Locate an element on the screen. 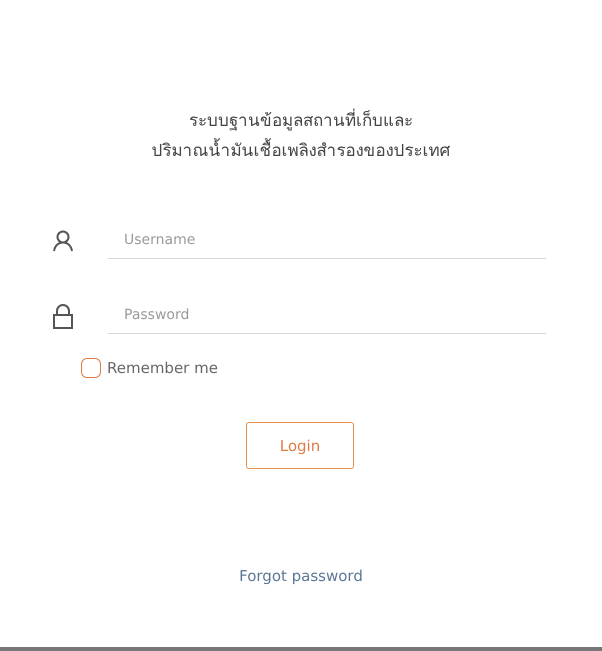 This screenshot has height=651, width=602. checkbox is located at coordinates (91, 368).